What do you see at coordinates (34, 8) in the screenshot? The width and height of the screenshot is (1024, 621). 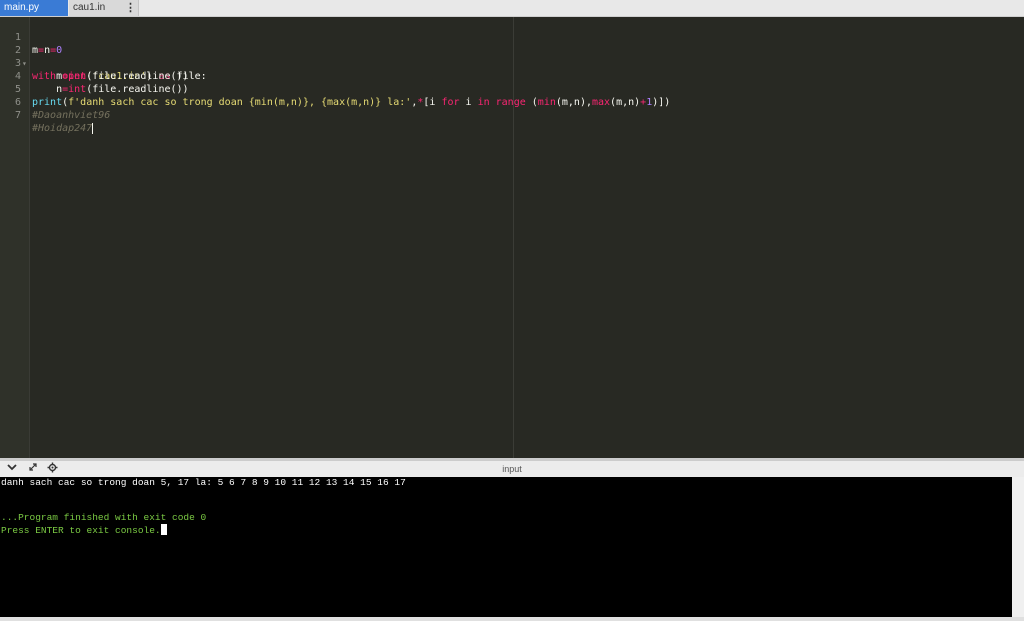 I see `tab-main-py: main.py` at bounding box center [34, 8].